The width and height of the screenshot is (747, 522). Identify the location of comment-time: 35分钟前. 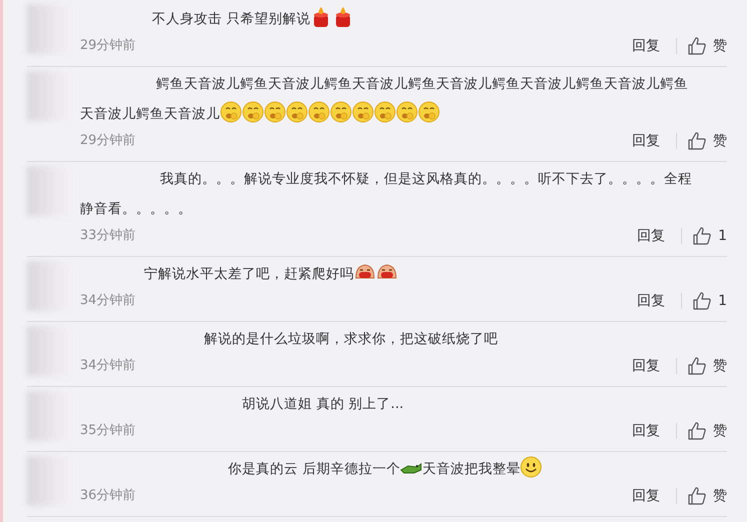
(108, 431).